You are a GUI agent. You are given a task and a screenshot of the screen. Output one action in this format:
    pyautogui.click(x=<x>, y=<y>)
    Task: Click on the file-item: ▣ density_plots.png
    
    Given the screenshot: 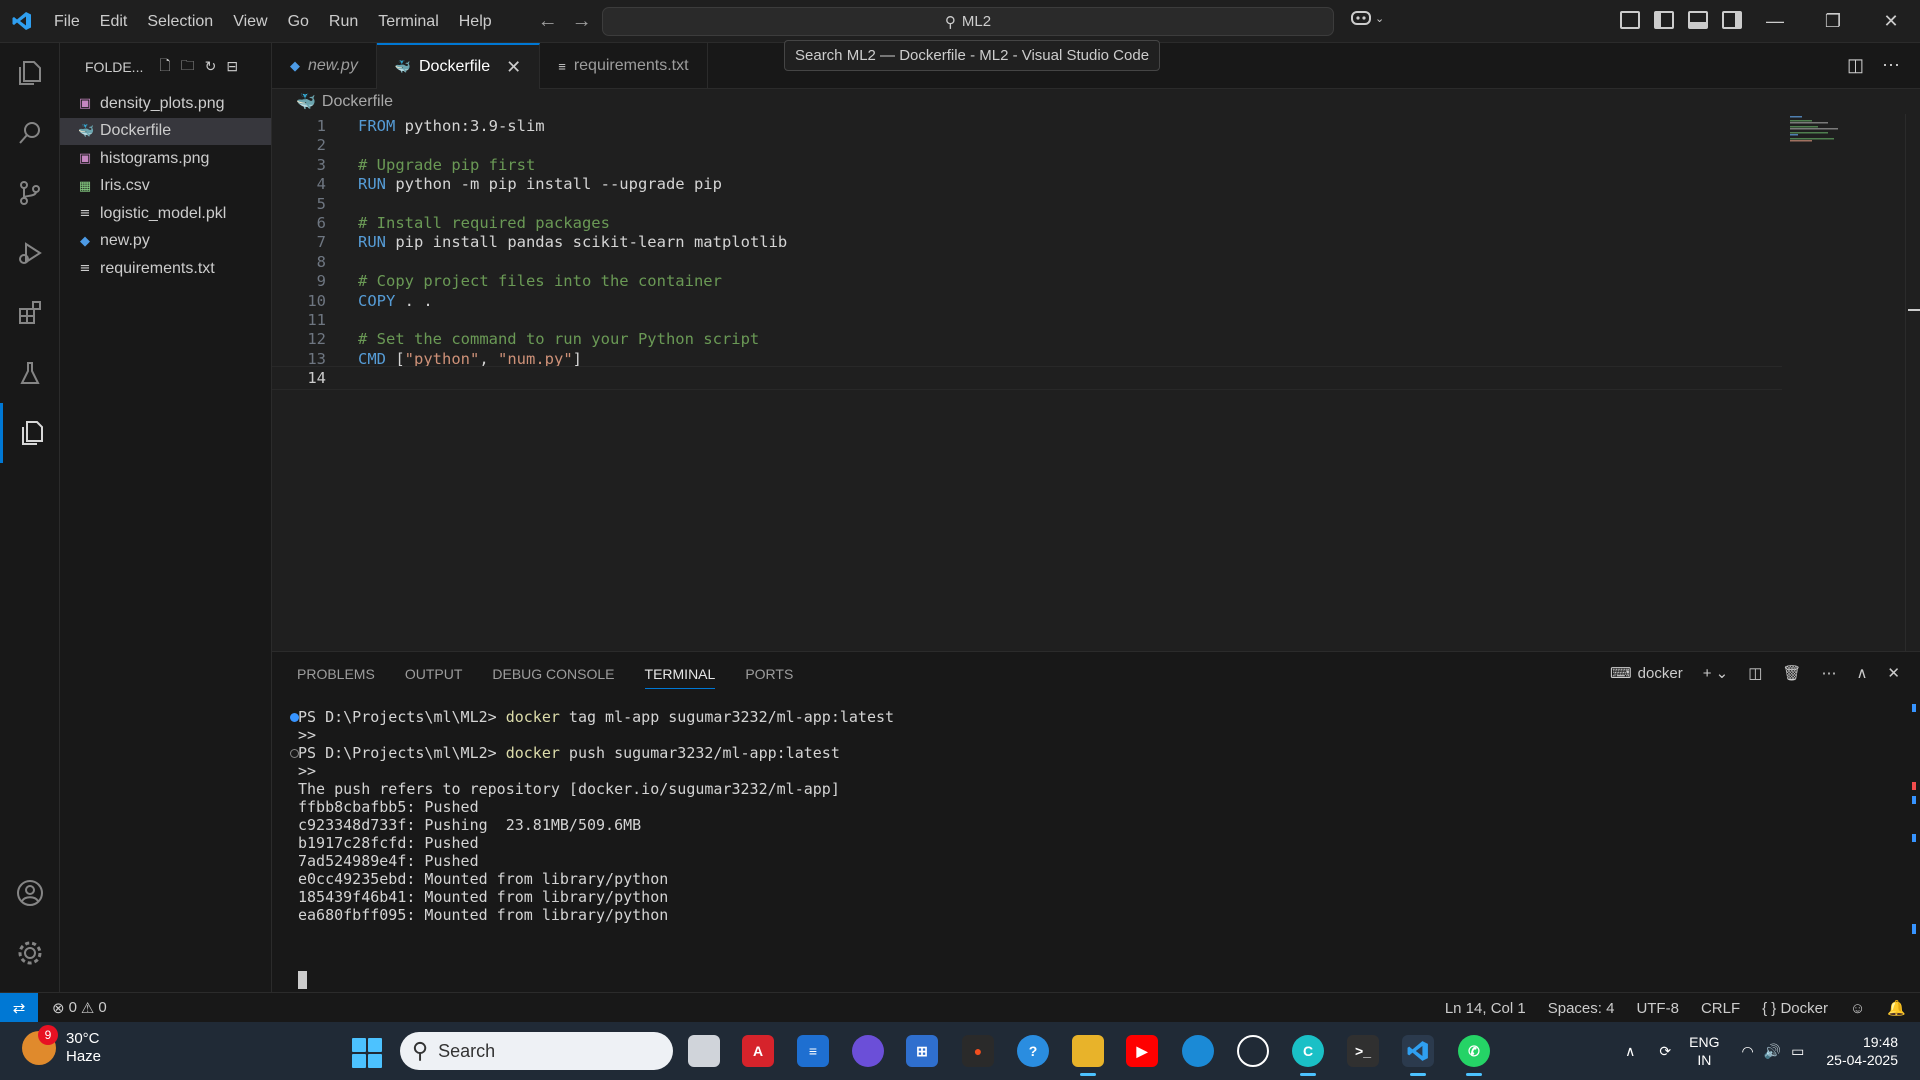 What is the action you would take?
    pyautogui.click(x=165, y=104)
    